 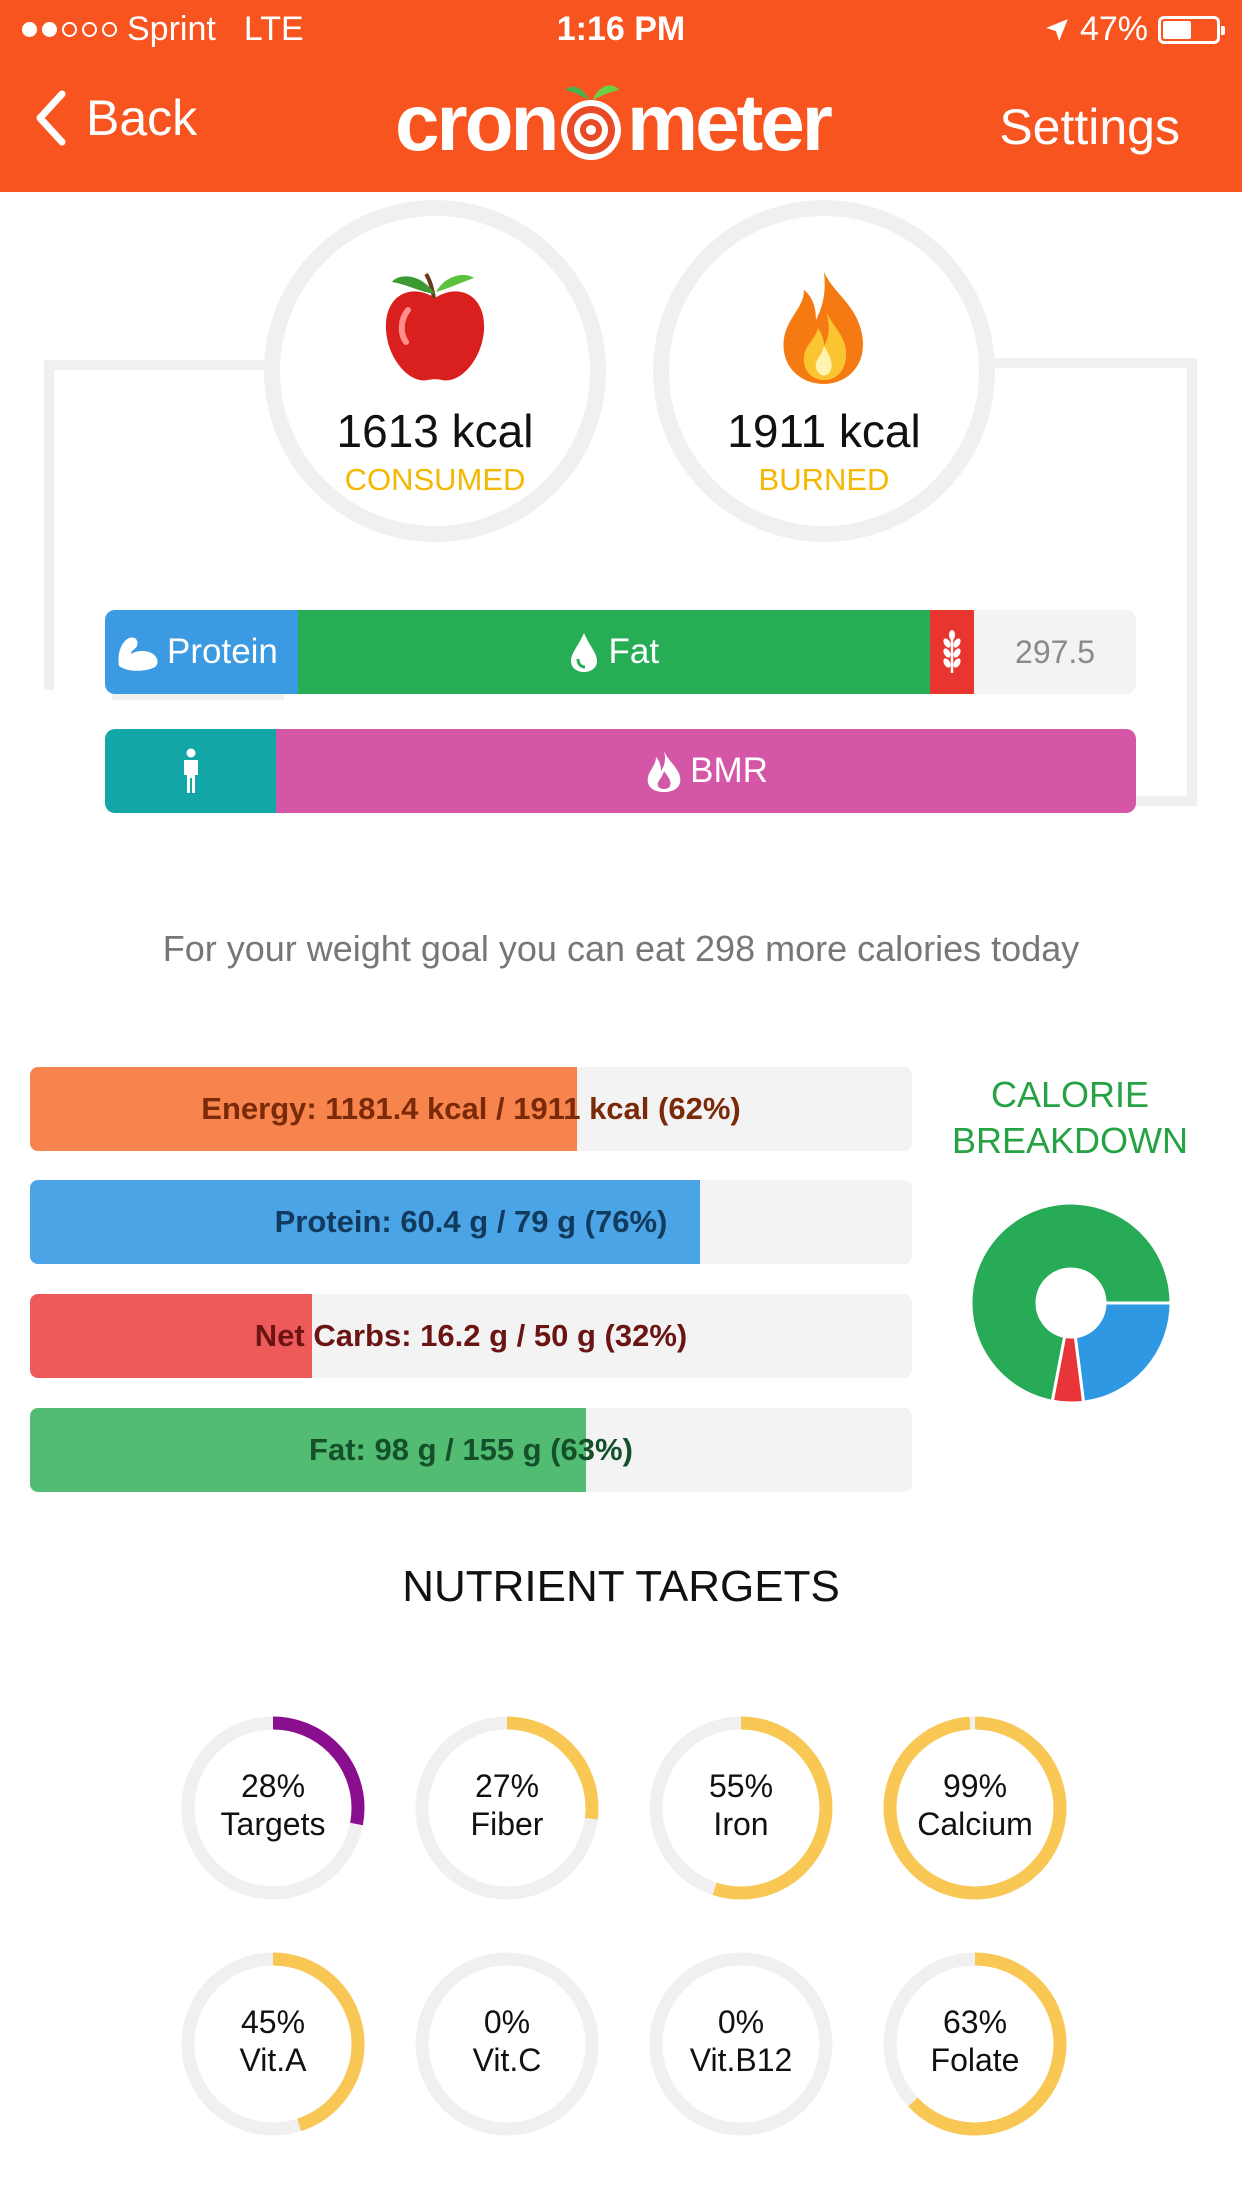 What do you see at coordinates (51, 118) in the screenshot?
I see `chevron-left-icon` at bounding box center [51, 118].